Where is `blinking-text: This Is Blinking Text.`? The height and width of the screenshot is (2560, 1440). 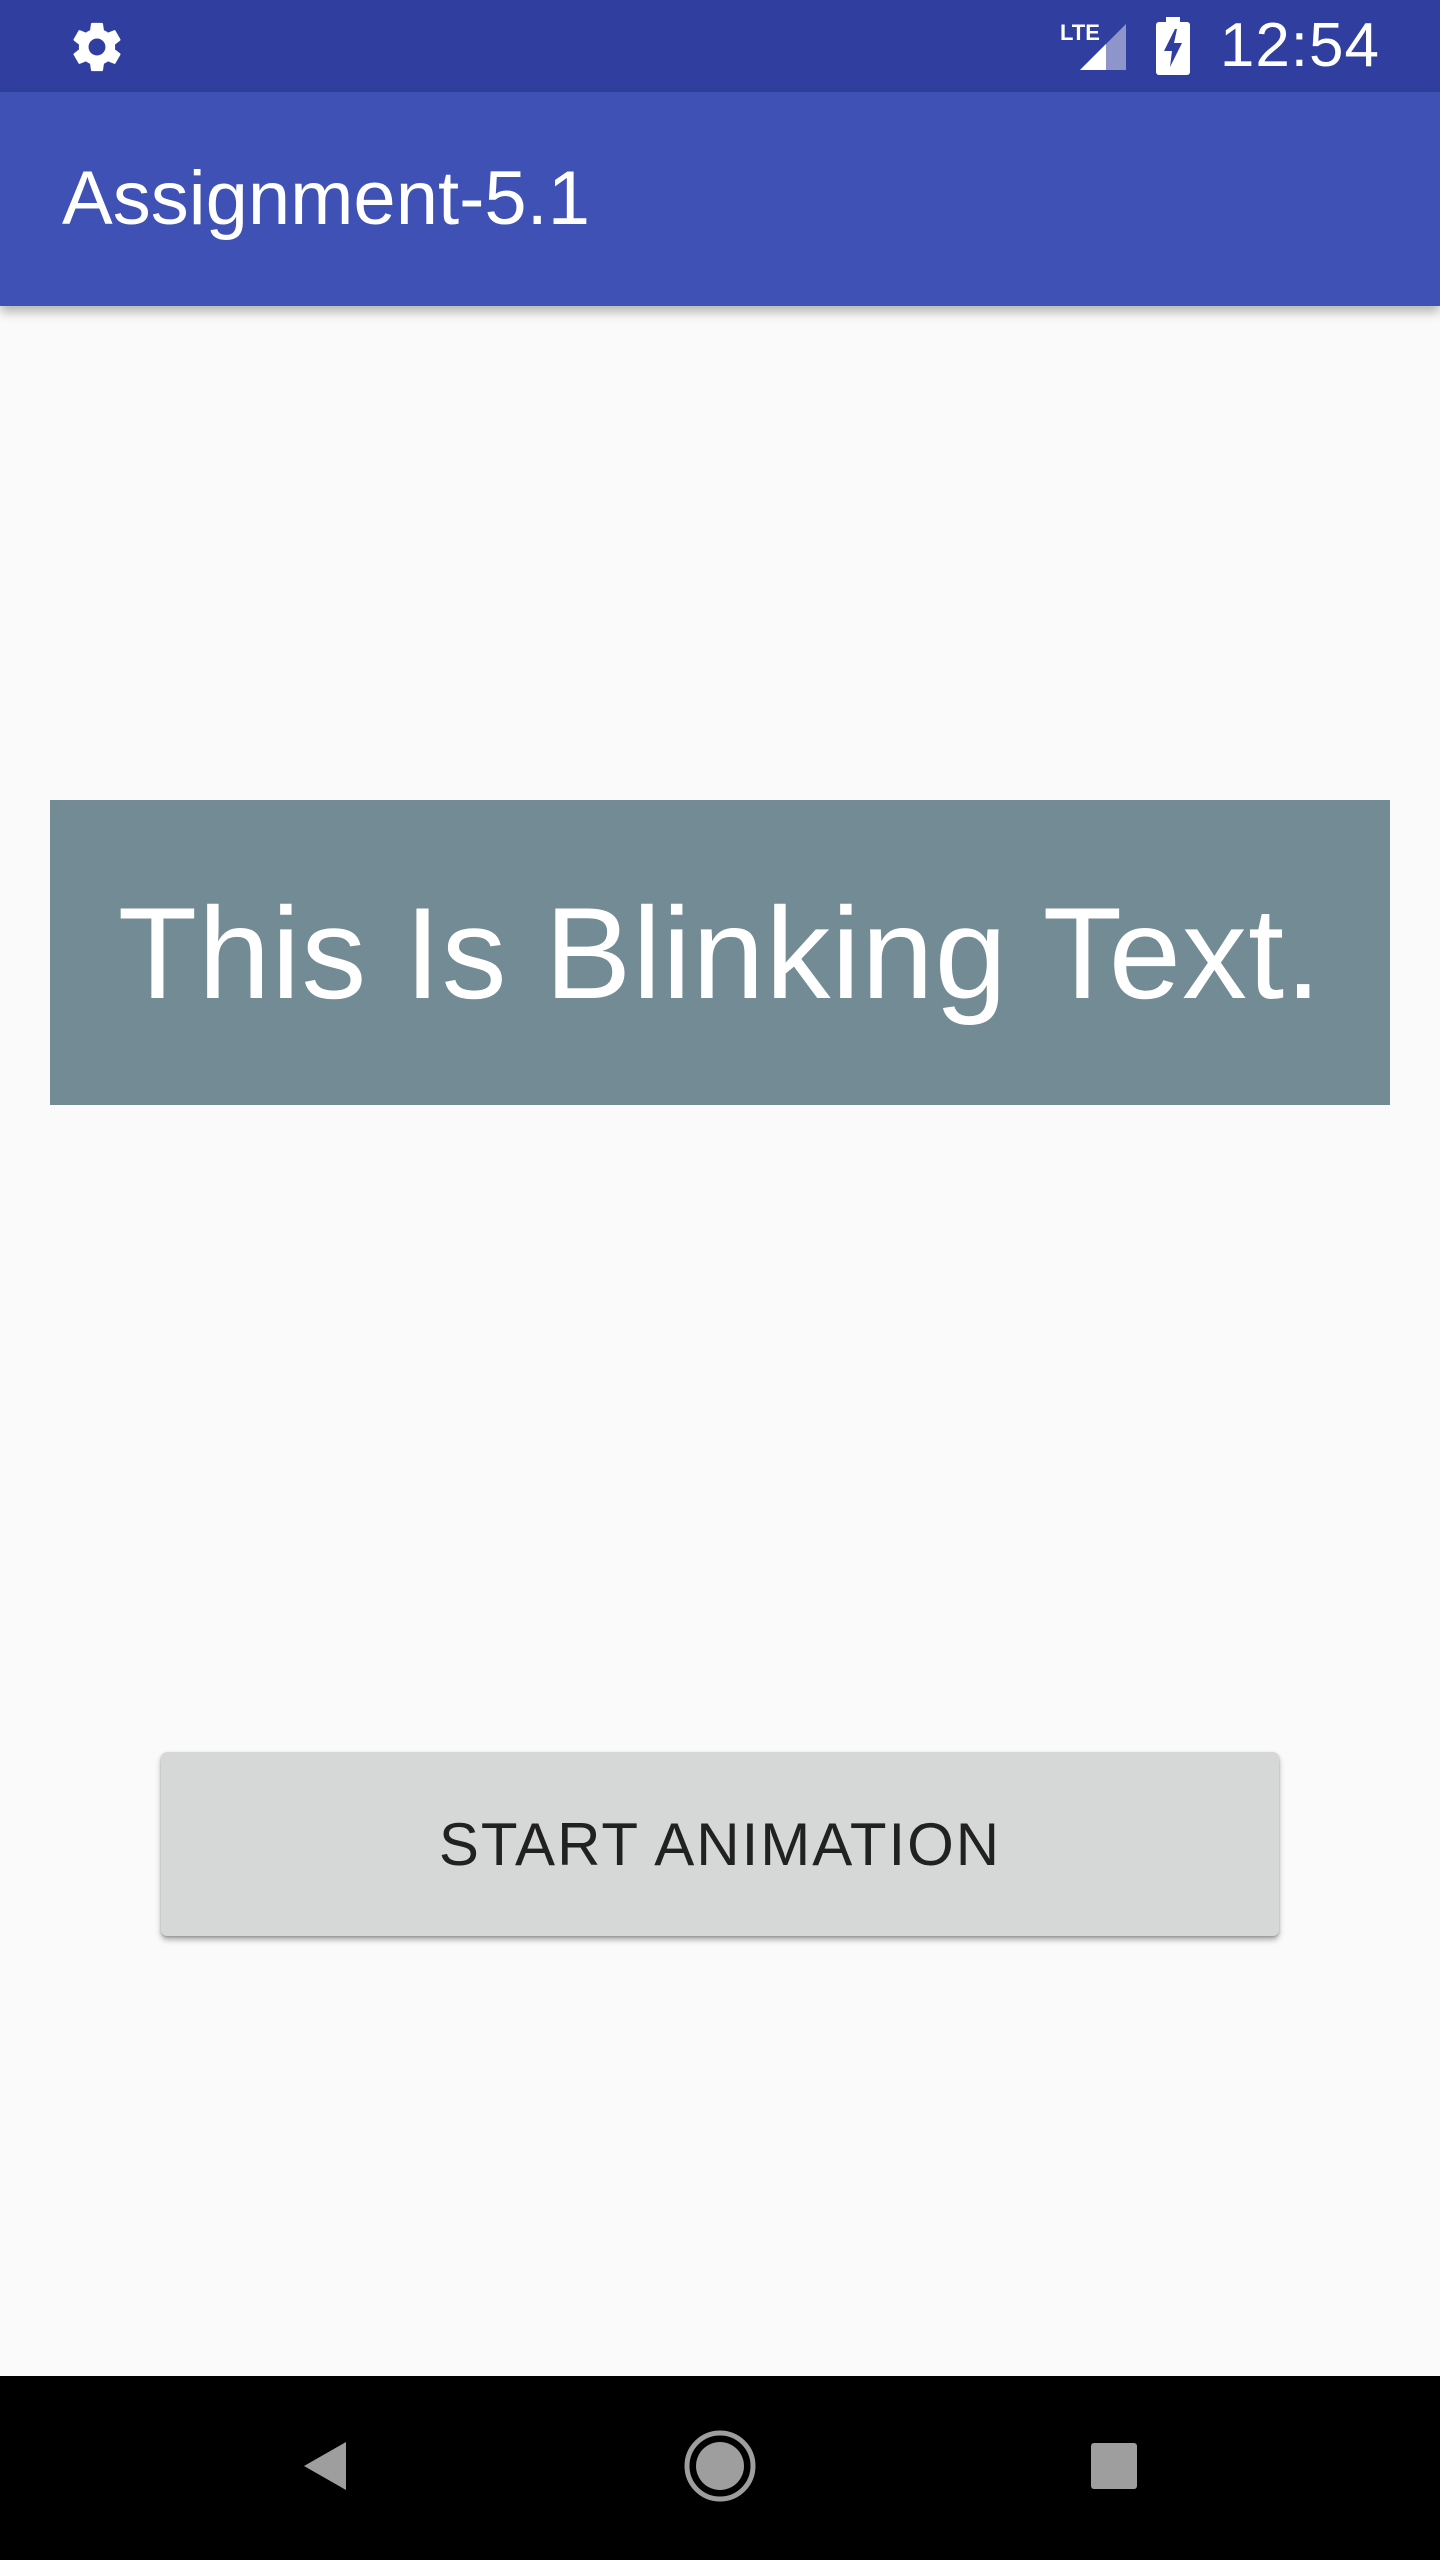
blinking-text: This Is Blinking Text. is located at coordinates (720, 952).